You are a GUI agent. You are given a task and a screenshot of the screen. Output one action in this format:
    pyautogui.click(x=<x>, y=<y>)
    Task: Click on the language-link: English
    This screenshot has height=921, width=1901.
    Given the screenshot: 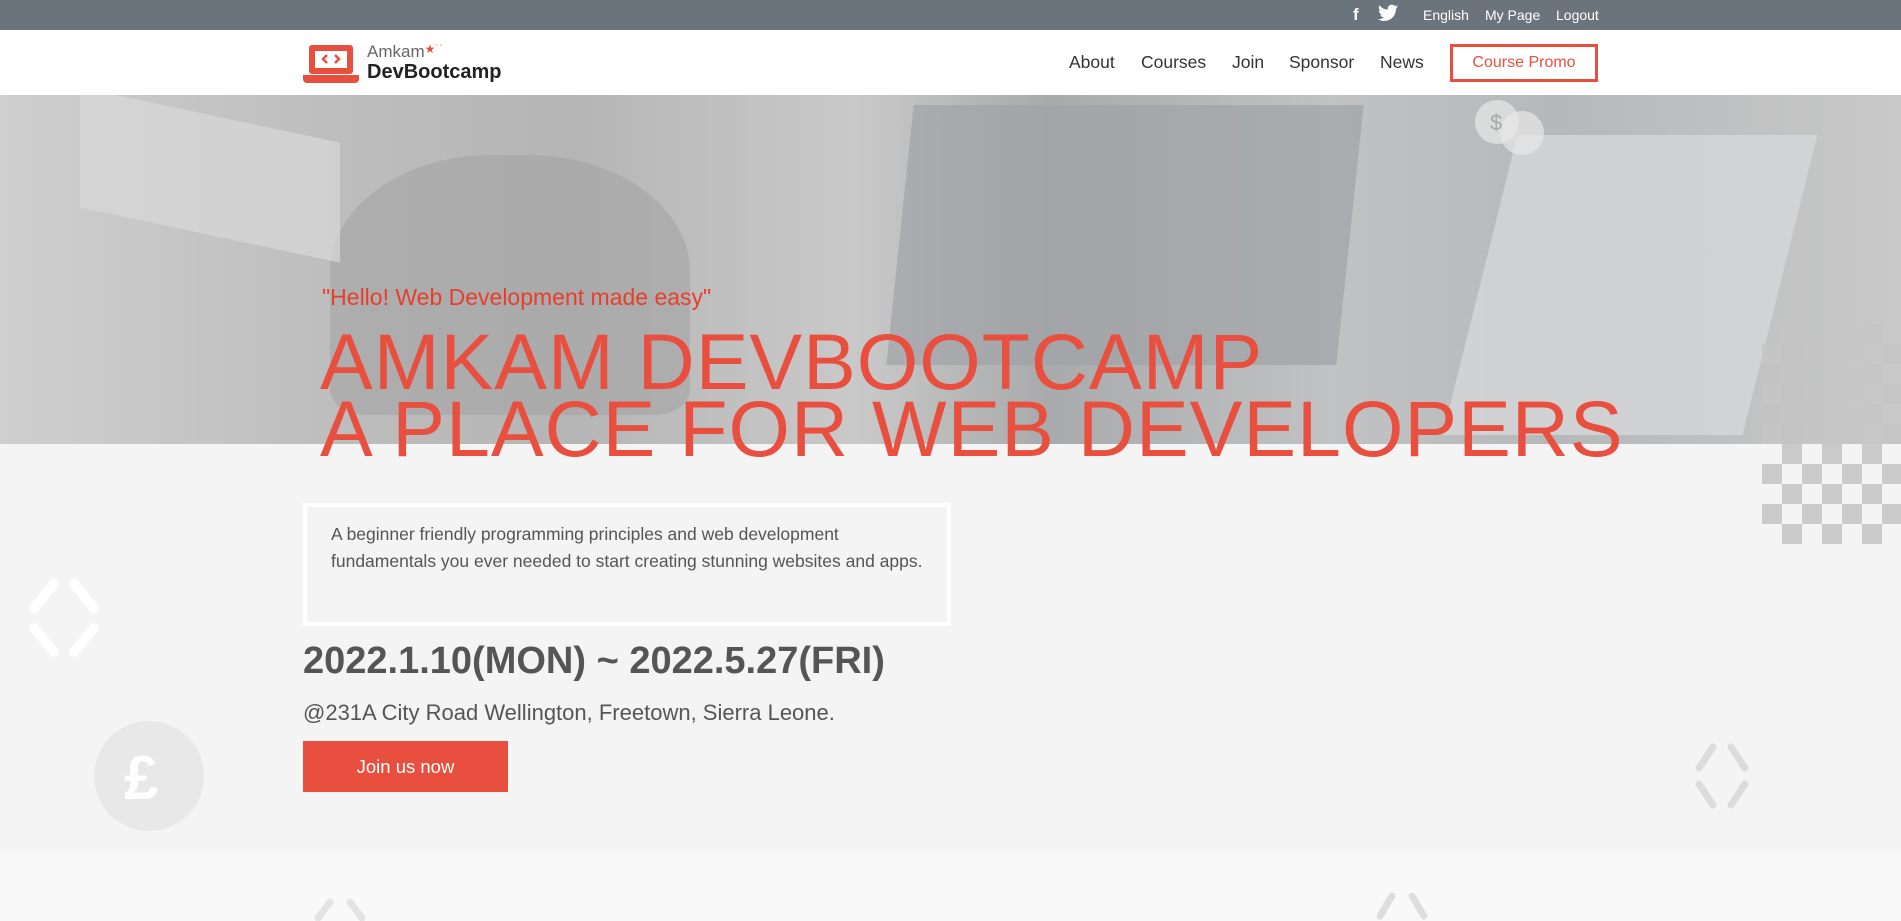 What is the action you would take?
    pyautogui.click(x=1446, y=15)
    